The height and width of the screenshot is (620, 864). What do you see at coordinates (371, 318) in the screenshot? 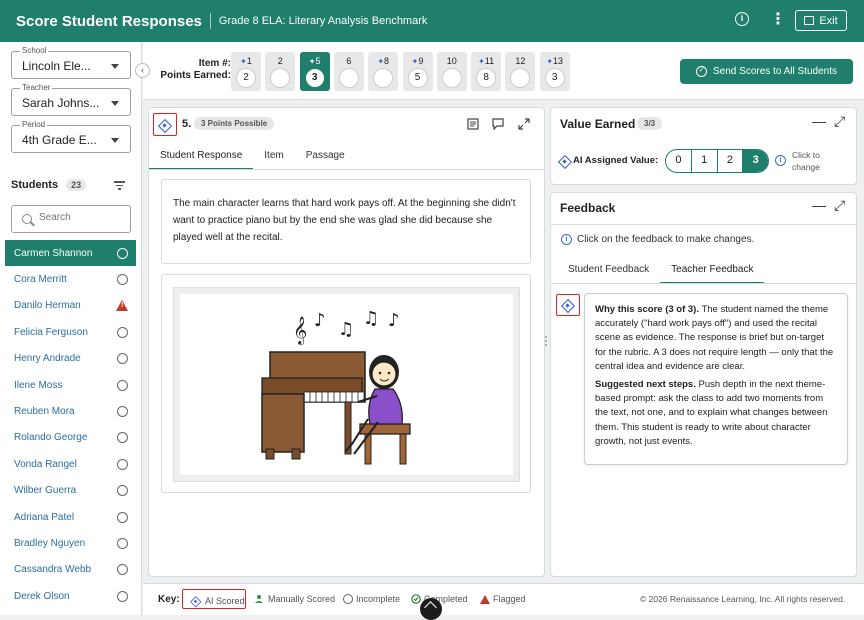
I see `music-note: ♫` at bounding box center [371, 318].